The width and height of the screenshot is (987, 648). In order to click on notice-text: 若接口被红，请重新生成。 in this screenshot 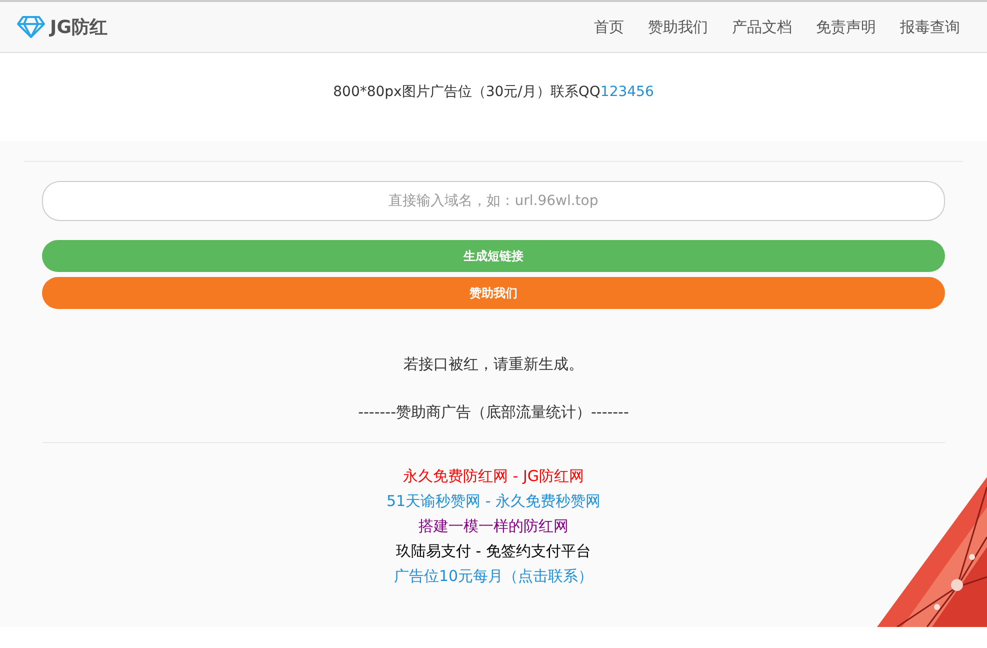, I will do `click(493, 364)`.